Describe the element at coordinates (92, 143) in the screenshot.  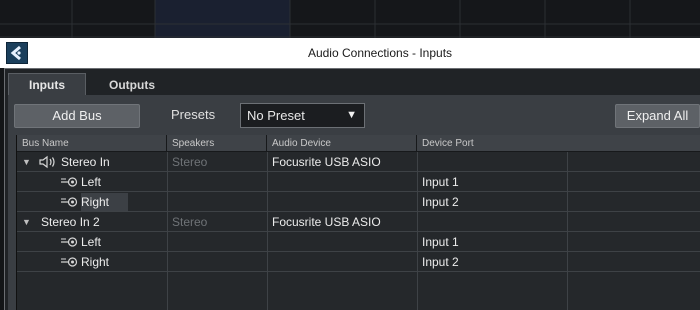
I see `column-header-bus-name: Bus Name` at that location.